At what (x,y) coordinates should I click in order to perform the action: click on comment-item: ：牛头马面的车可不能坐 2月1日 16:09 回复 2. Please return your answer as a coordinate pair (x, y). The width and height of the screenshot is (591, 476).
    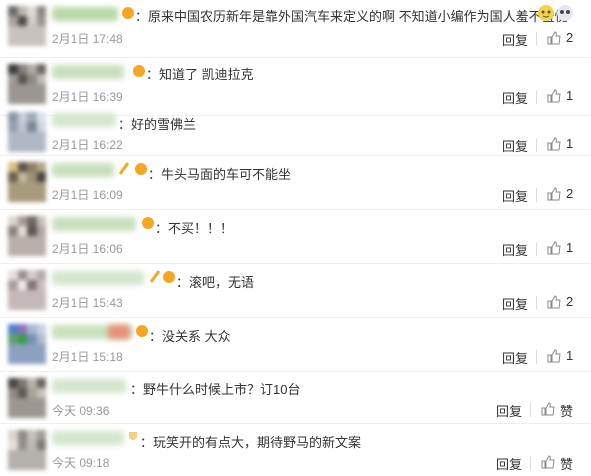
    Looking at the image, I should click on (295, 183).